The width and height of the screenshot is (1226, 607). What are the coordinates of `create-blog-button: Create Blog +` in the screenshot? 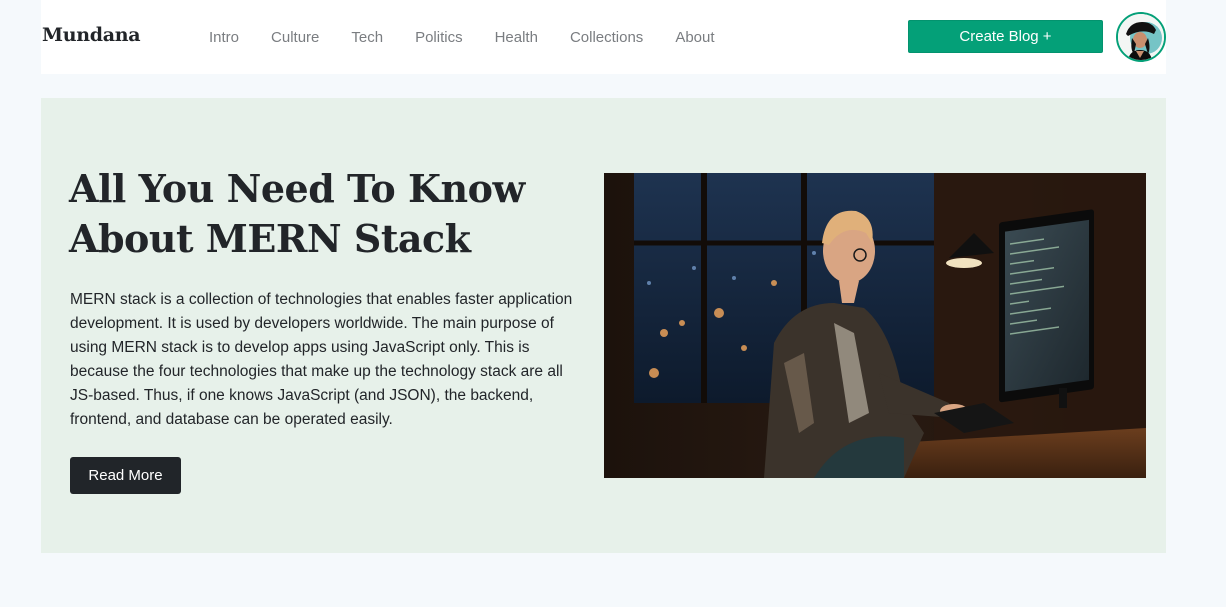 It's located at (1005, 36).